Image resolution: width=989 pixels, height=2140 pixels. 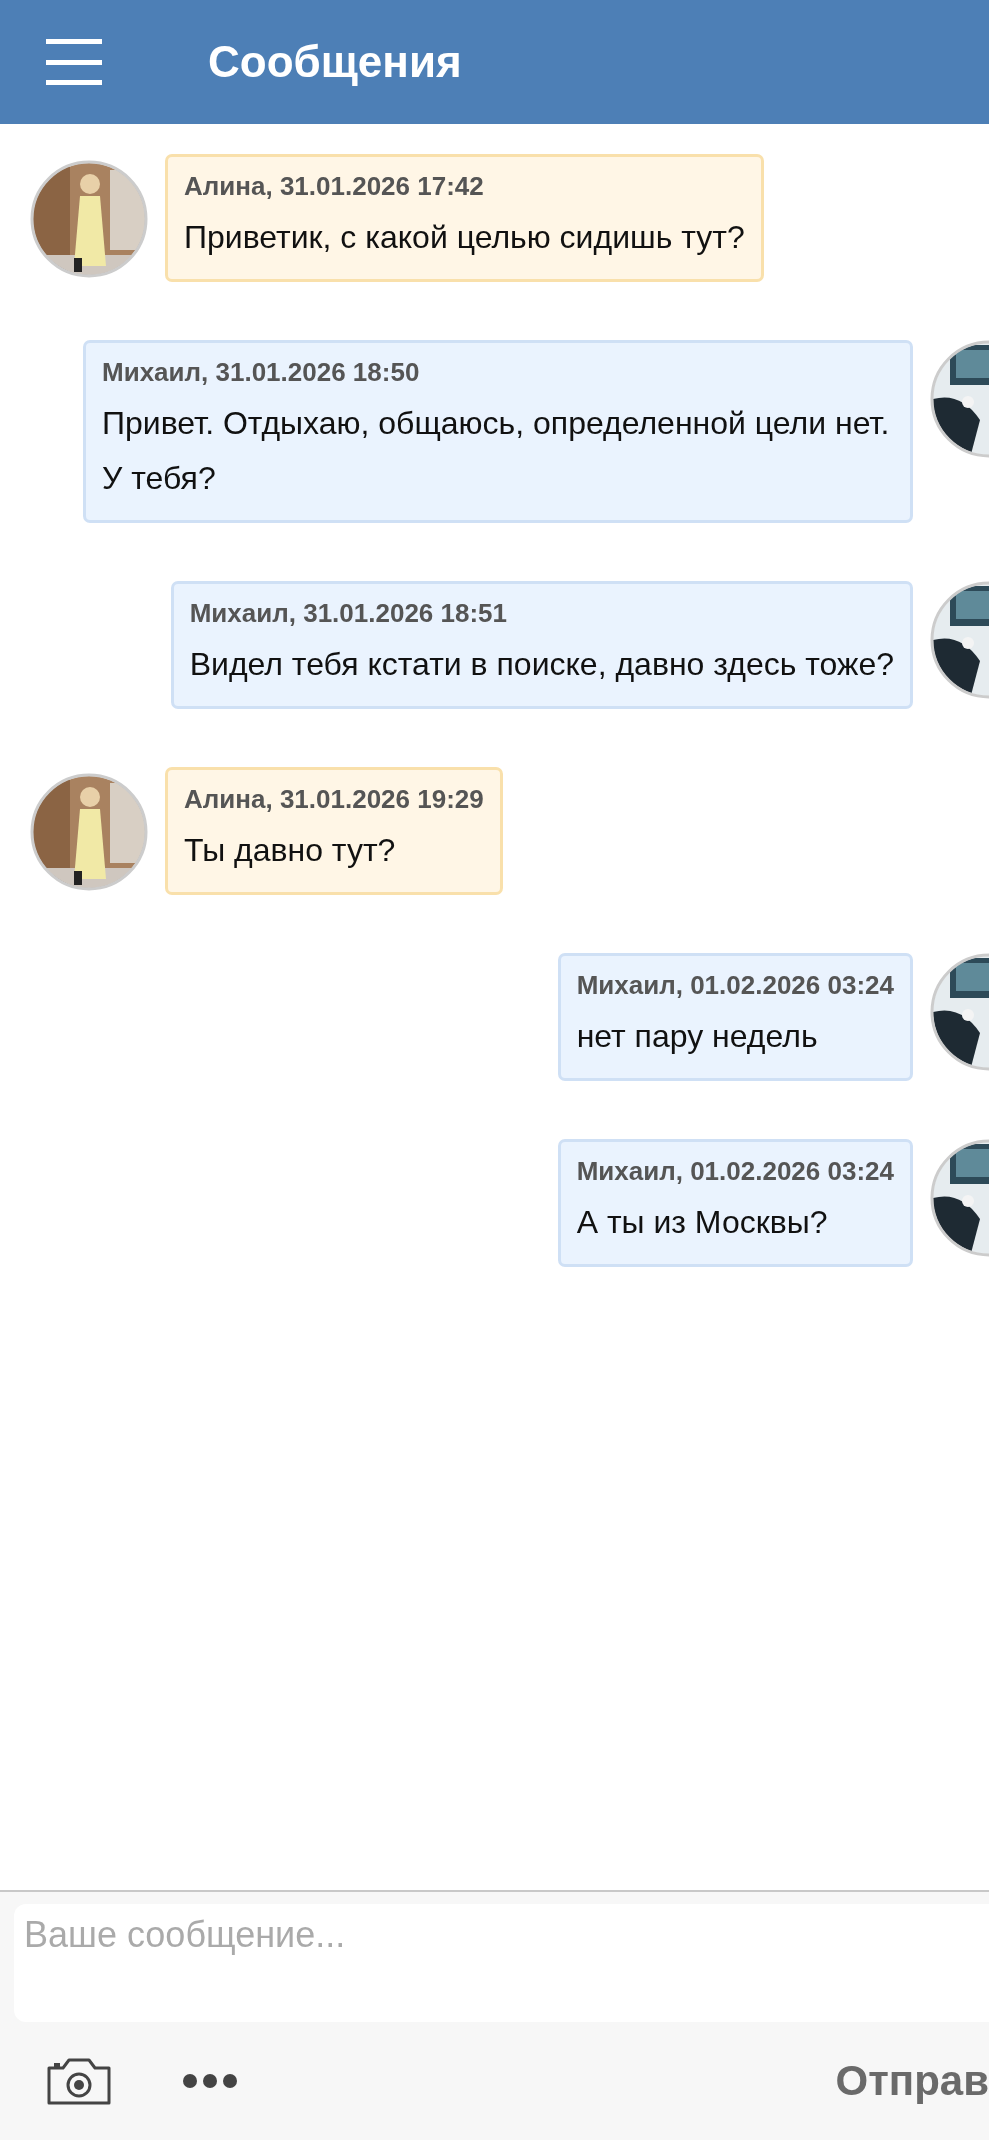 I want to click on message-meta: Алина, 31.01.2026 17:42, so click(x=334, y=186).